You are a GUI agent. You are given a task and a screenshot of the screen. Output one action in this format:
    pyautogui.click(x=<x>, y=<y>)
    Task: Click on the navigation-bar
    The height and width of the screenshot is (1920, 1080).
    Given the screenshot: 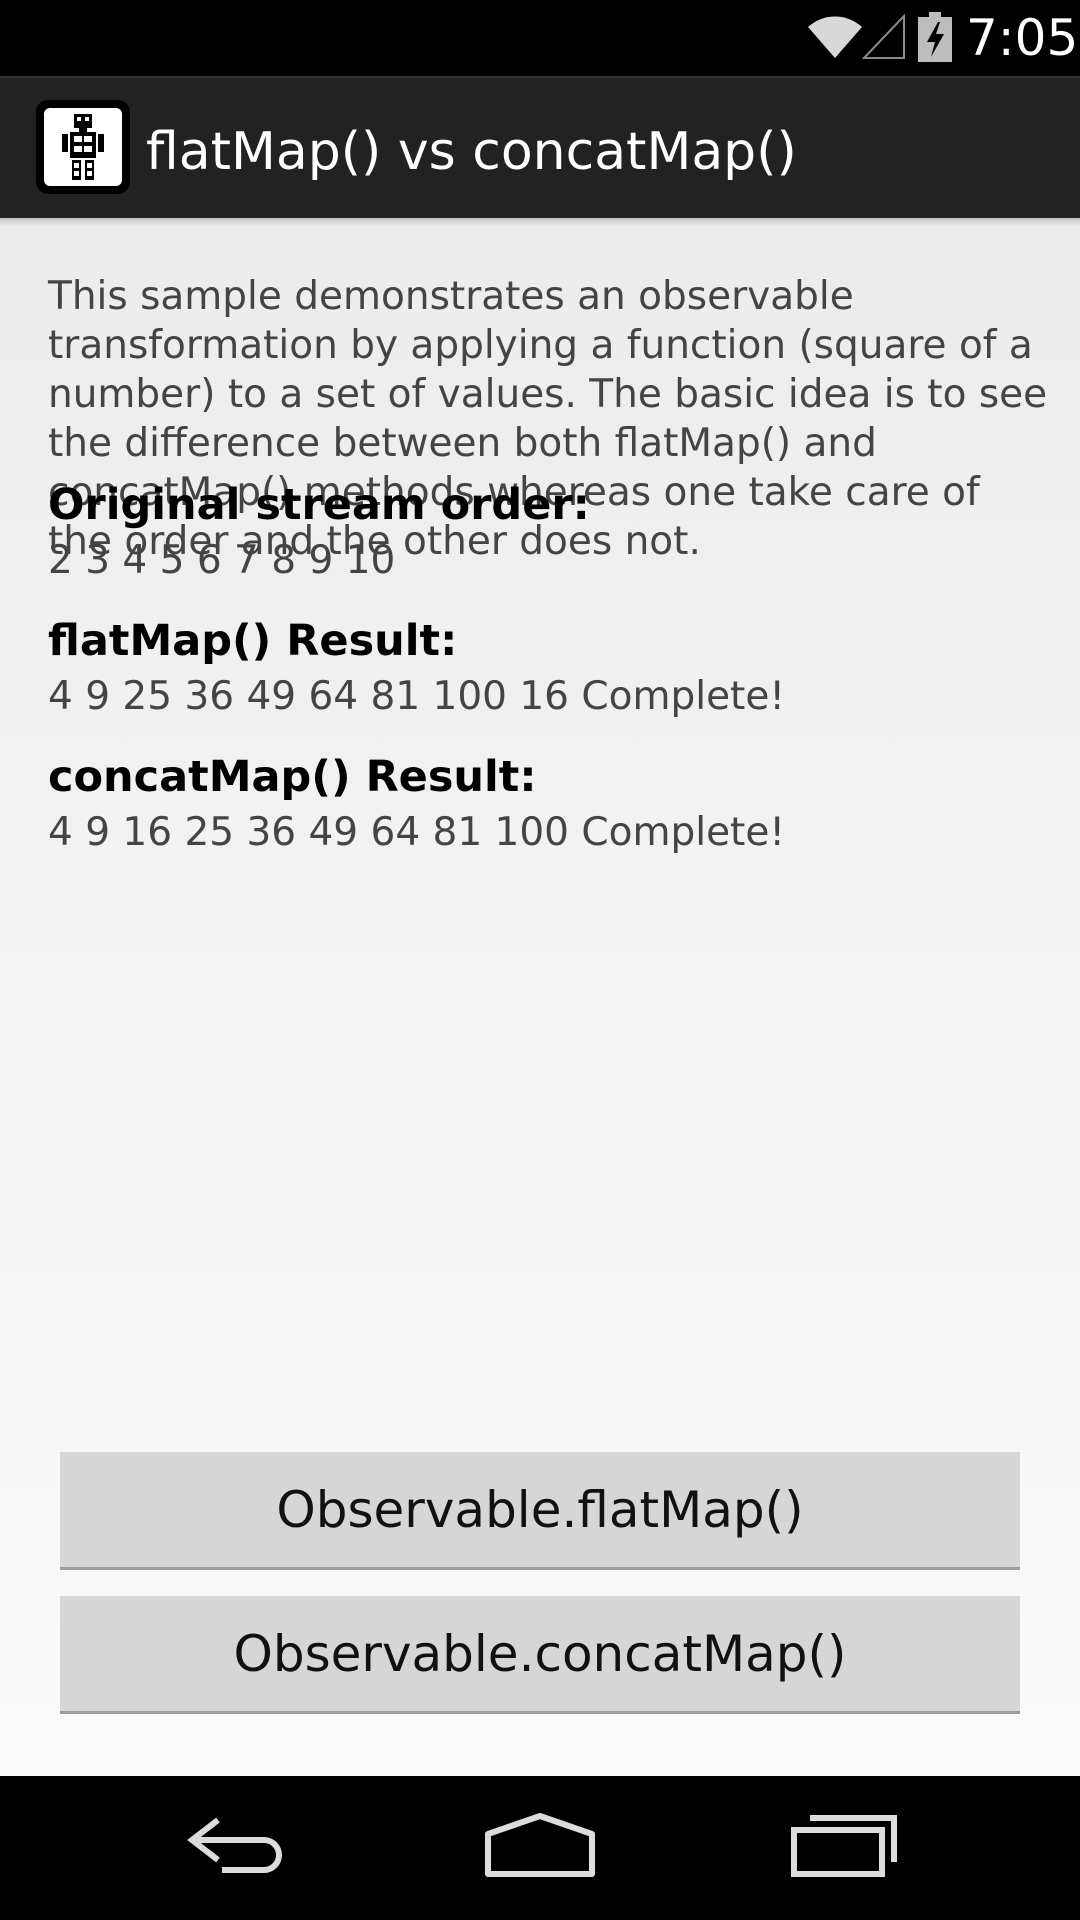 What is the action you would take?
    pyautogui.click(x=540, y=1848)
    